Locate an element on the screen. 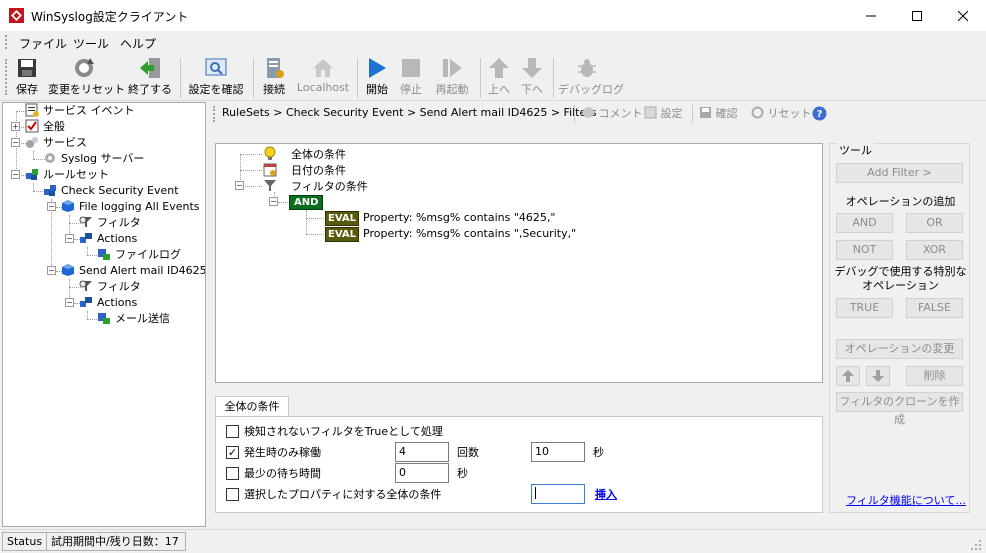 The height and width of the screenshot is (553, 986). collapse-rulesets-toggle: − is located at coordinates (15, 174).